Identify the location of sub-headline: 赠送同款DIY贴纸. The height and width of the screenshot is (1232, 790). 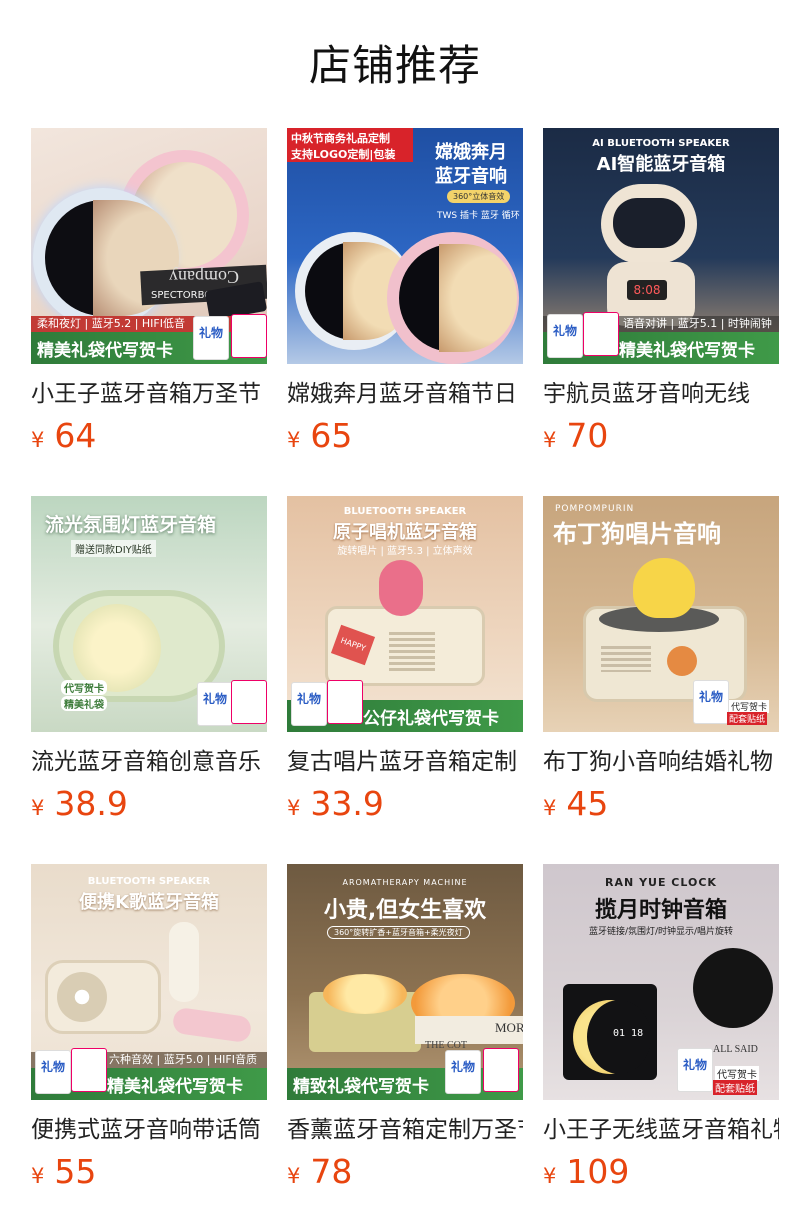
(113, 548).